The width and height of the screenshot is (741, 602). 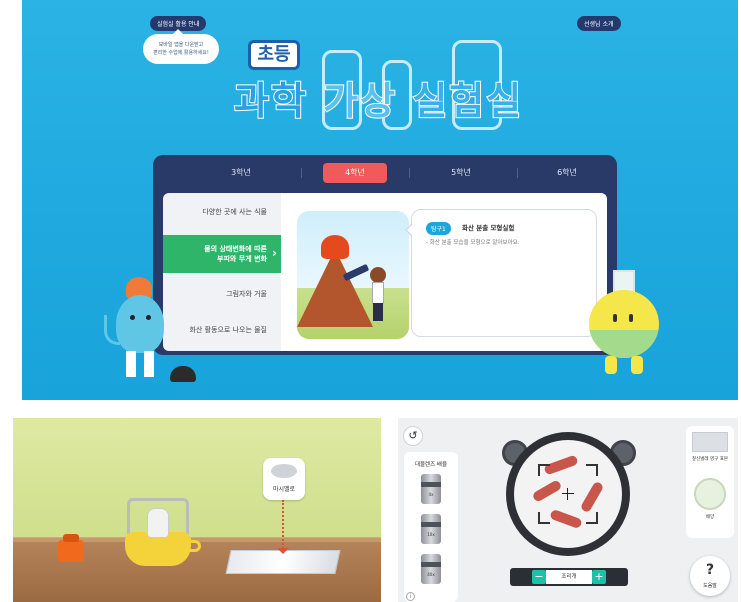 I want to click on arrow-down-icon, so click(x=283, y=551).